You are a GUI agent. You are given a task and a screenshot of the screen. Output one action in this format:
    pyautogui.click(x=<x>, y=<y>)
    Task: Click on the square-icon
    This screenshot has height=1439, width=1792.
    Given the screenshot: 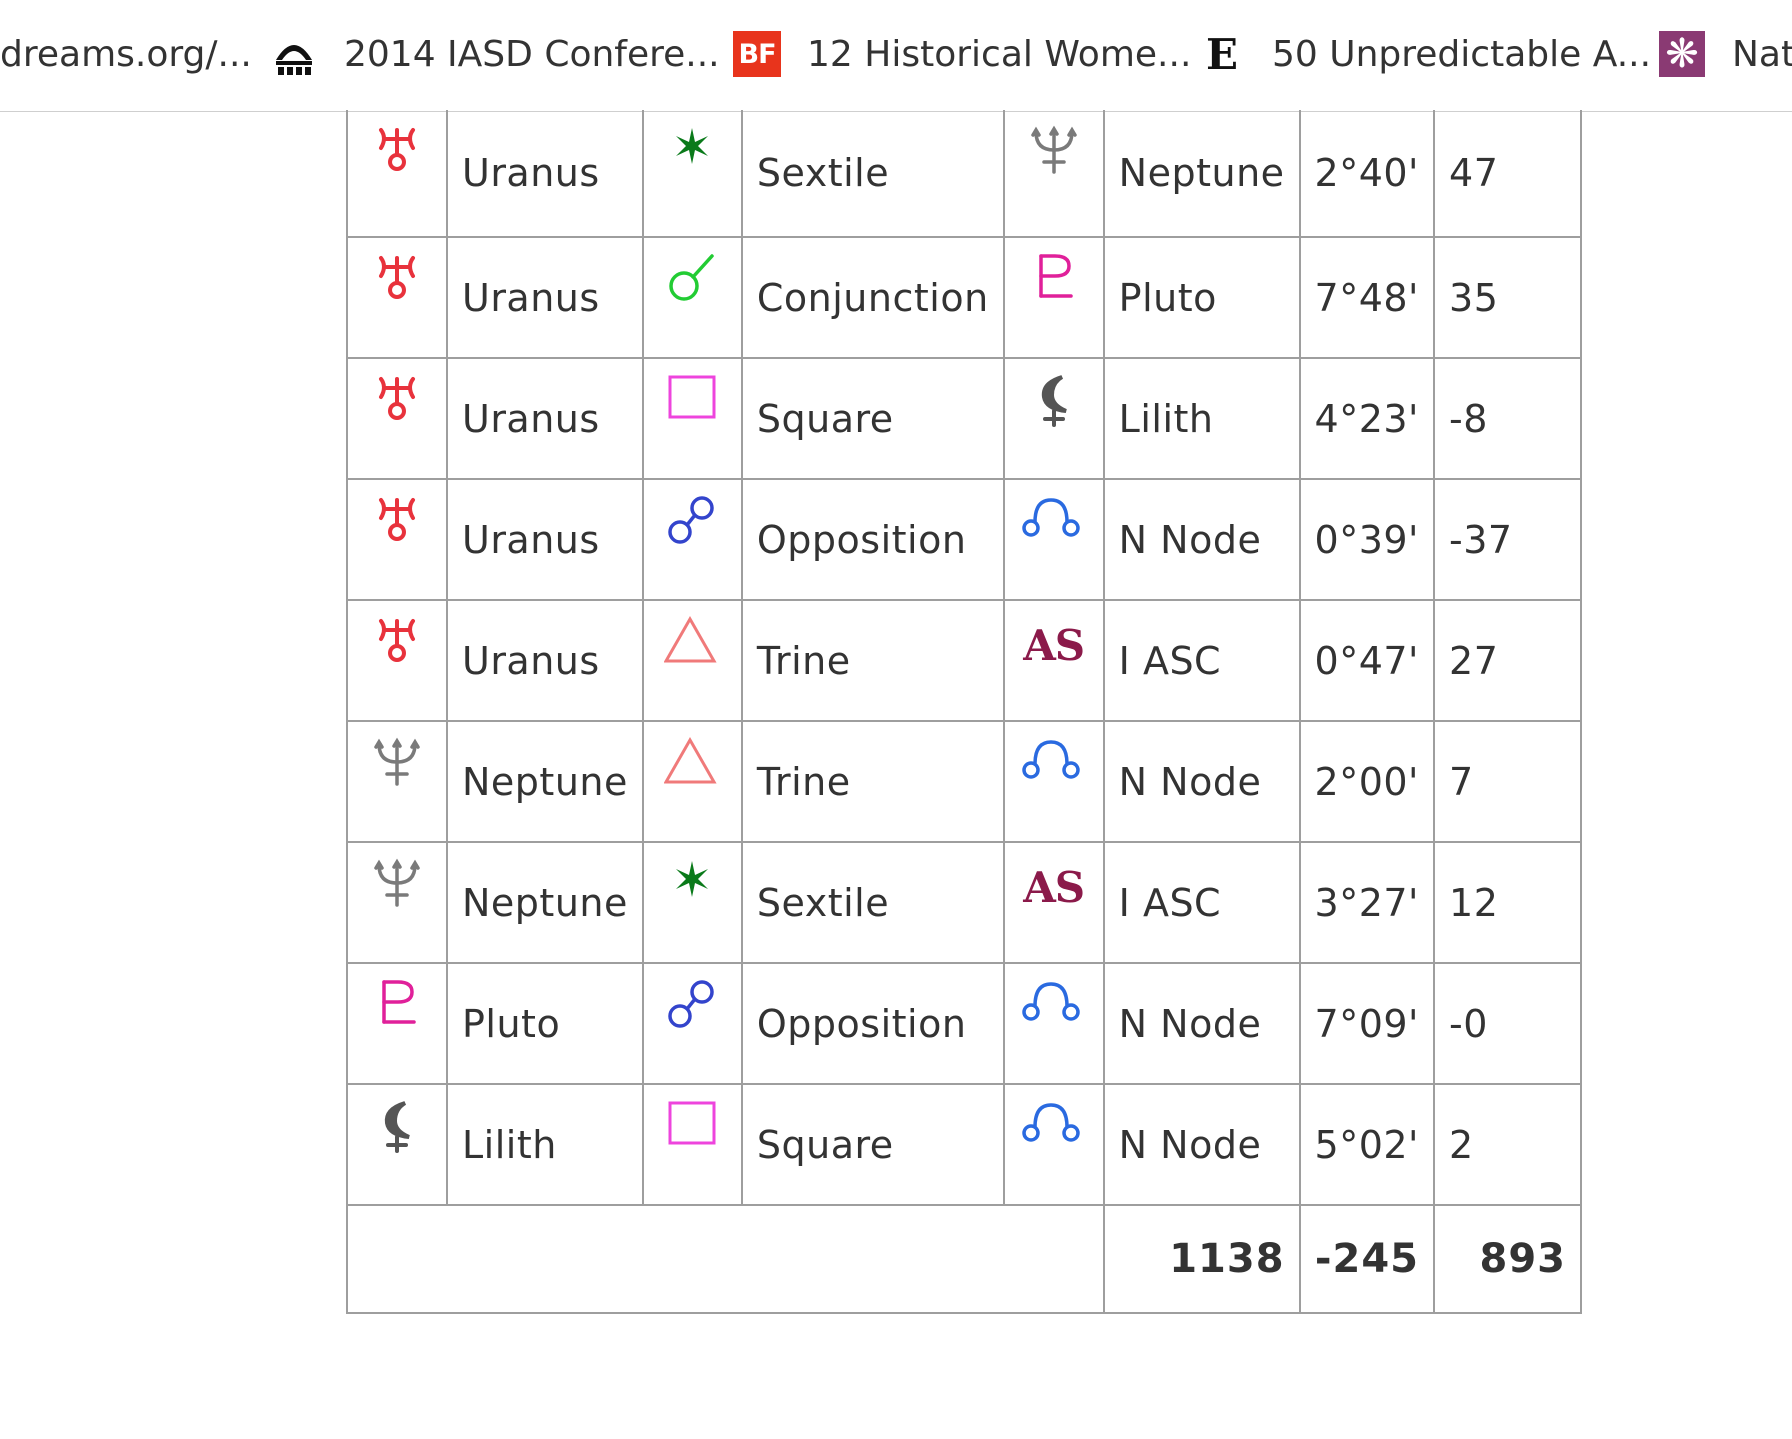 What is the action you would take?
    pyautogui.click(x=692, y=1144)
    